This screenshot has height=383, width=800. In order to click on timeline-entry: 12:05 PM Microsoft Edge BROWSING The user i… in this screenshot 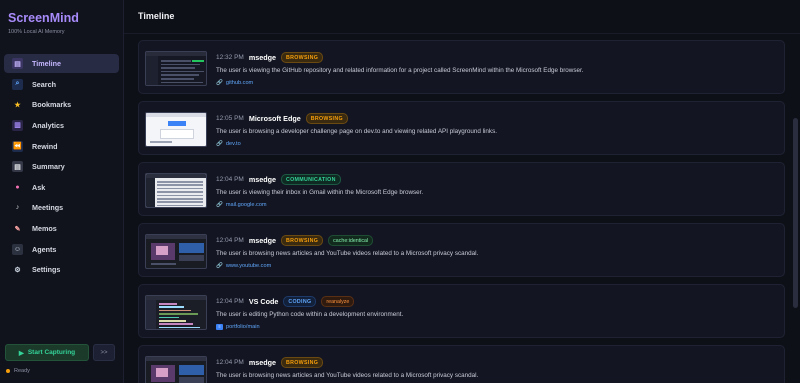, I will do `click(461, 128)`.